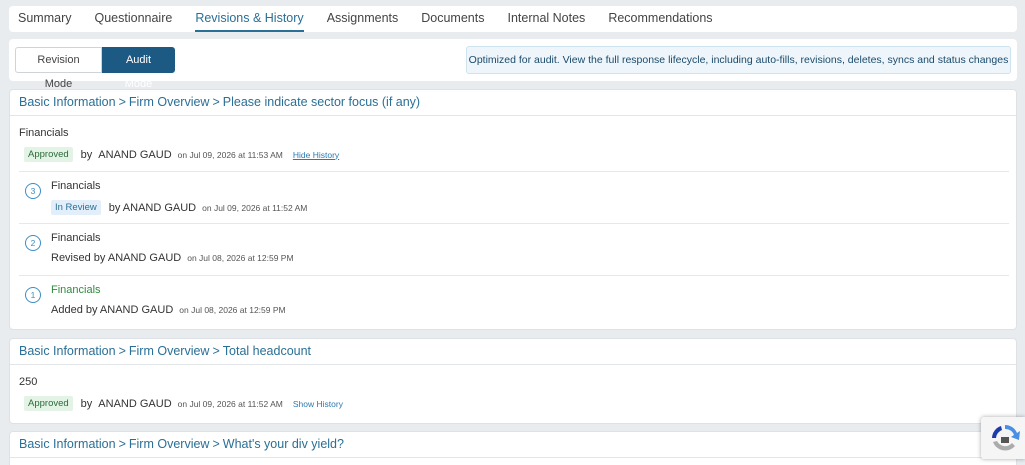 The width and height of the screenshot is (1025, 465). What do you see at coordinates (76, 207) in the screenshot?
I see `status-badge: In Review` at bounding box center [76, 207].